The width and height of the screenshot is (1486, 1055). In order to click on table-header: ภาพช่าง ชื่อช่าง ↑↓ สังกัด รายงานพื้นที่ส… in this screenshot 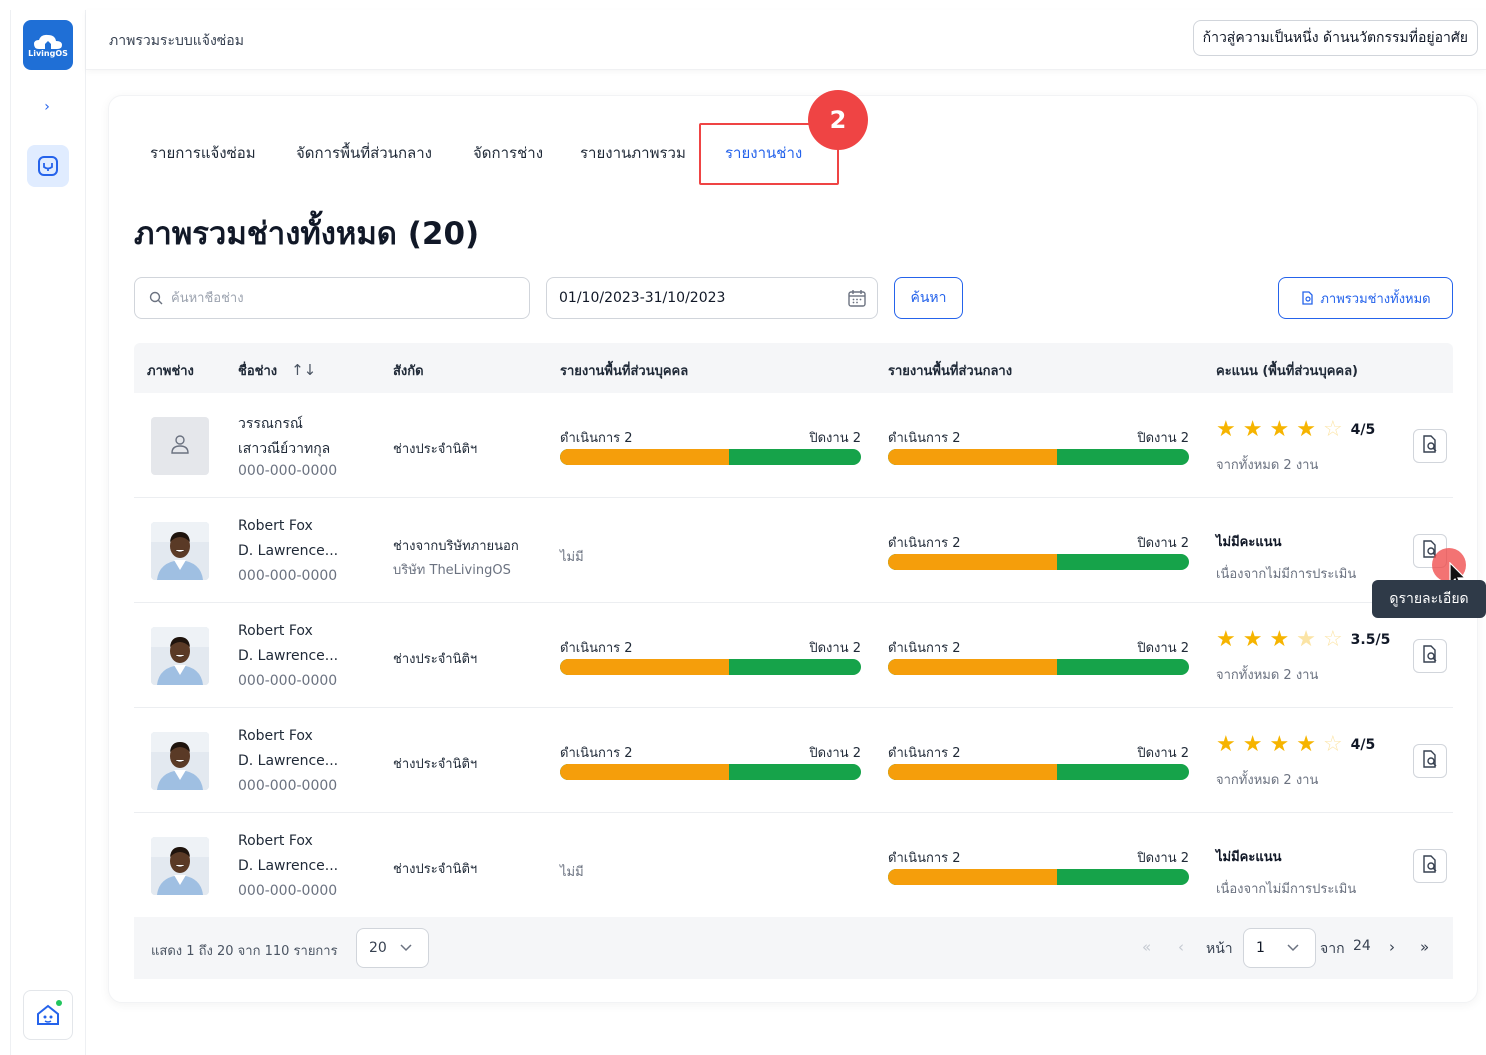, I will do `click(793, 368)`.